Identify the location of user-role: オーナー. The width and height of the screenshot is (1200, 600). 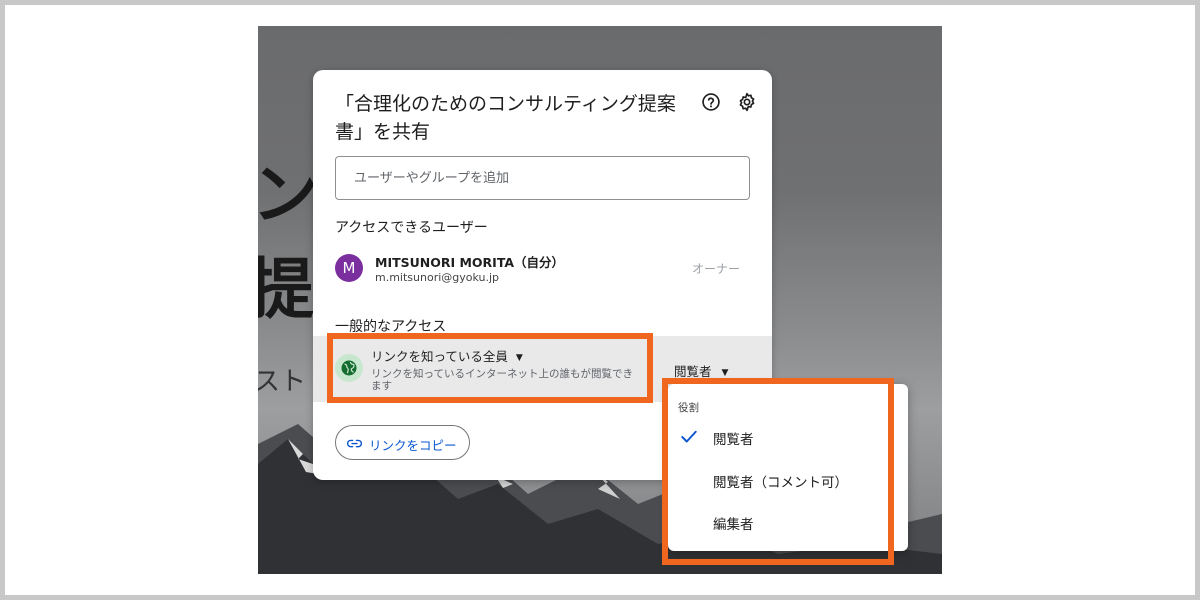
(715, 269).